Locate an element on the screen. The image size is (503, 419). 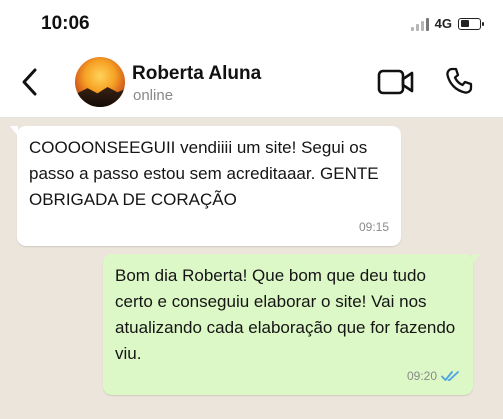
network-label: 4G is located at coordinates (443, 23).